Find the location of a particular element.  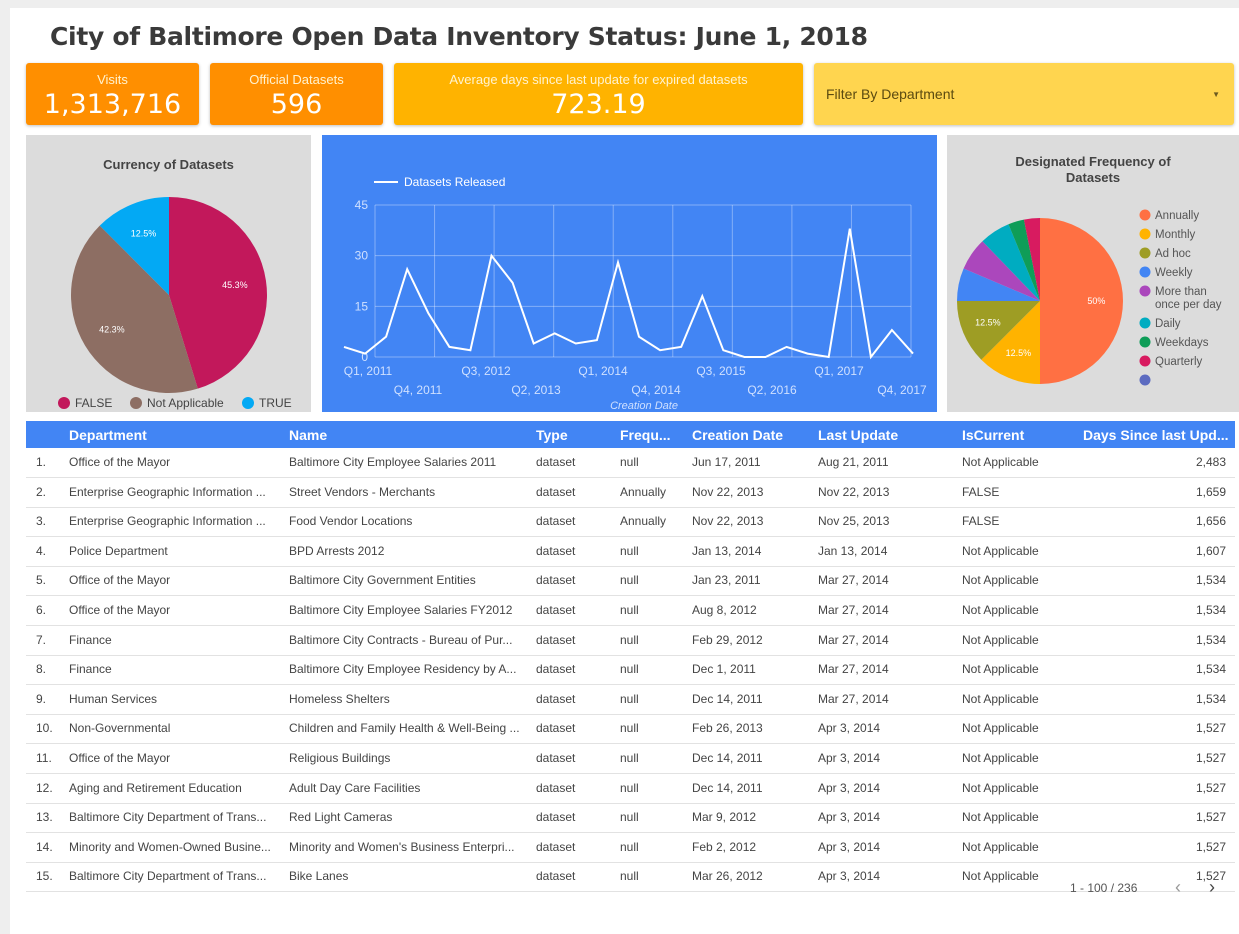

cell-name: Baltimore City Employee Salaries FY2012 is located at coordinates (401, 610).